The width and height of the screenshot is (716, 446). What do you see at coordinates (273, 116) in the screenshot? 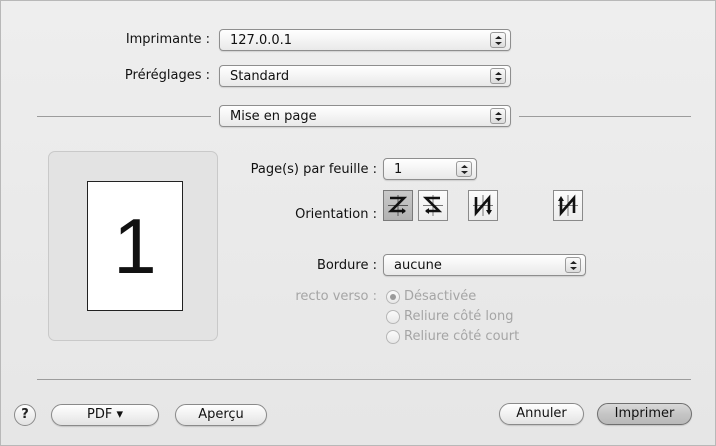
I see `panel-menu-value: Mise en page` at bounding box center [273, 116].